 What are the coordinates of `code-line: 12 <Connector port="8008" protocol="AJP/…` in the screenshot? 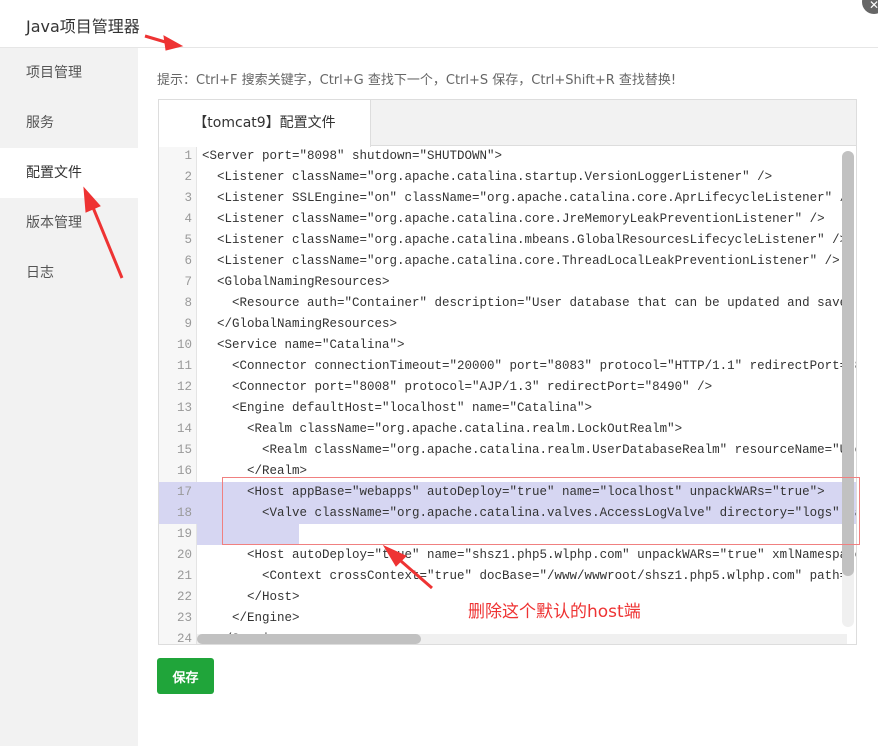 It's located at (507, 387).